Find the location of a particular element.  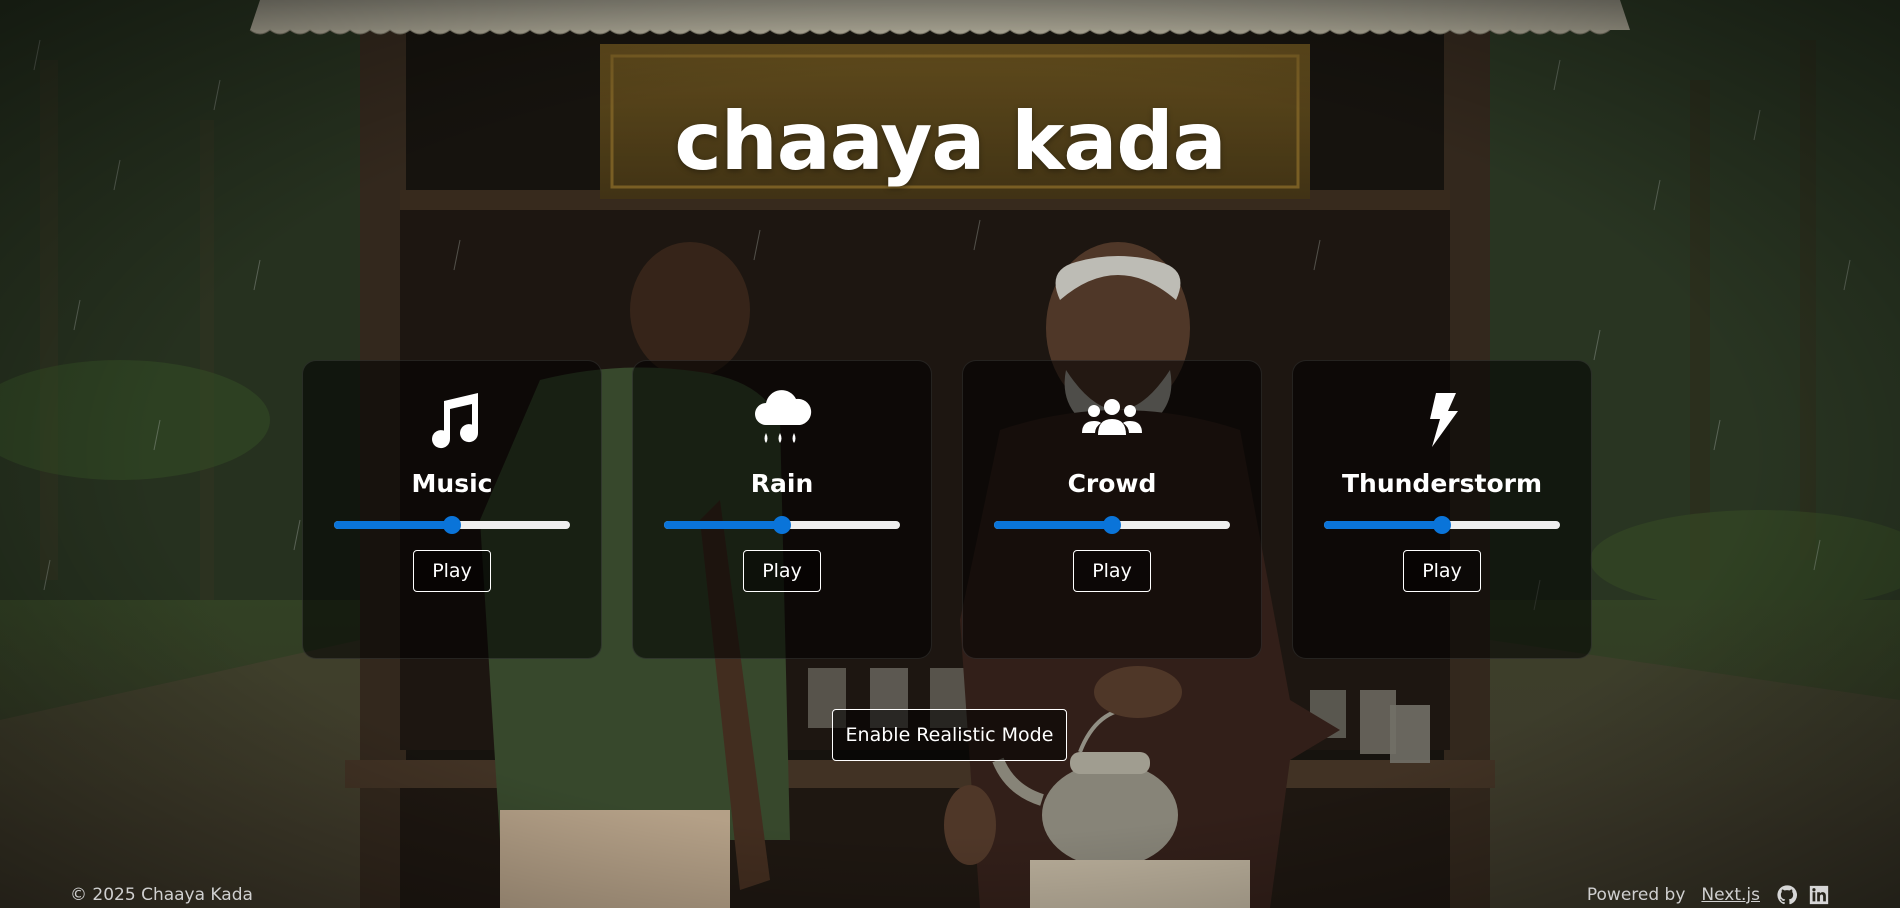

sound-card-music: Music Play is located at coordinates (452, 509).